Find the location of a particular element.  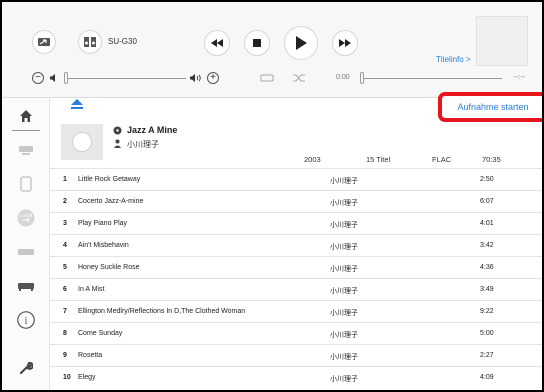

position-slider is located at coordinates (433, 78).